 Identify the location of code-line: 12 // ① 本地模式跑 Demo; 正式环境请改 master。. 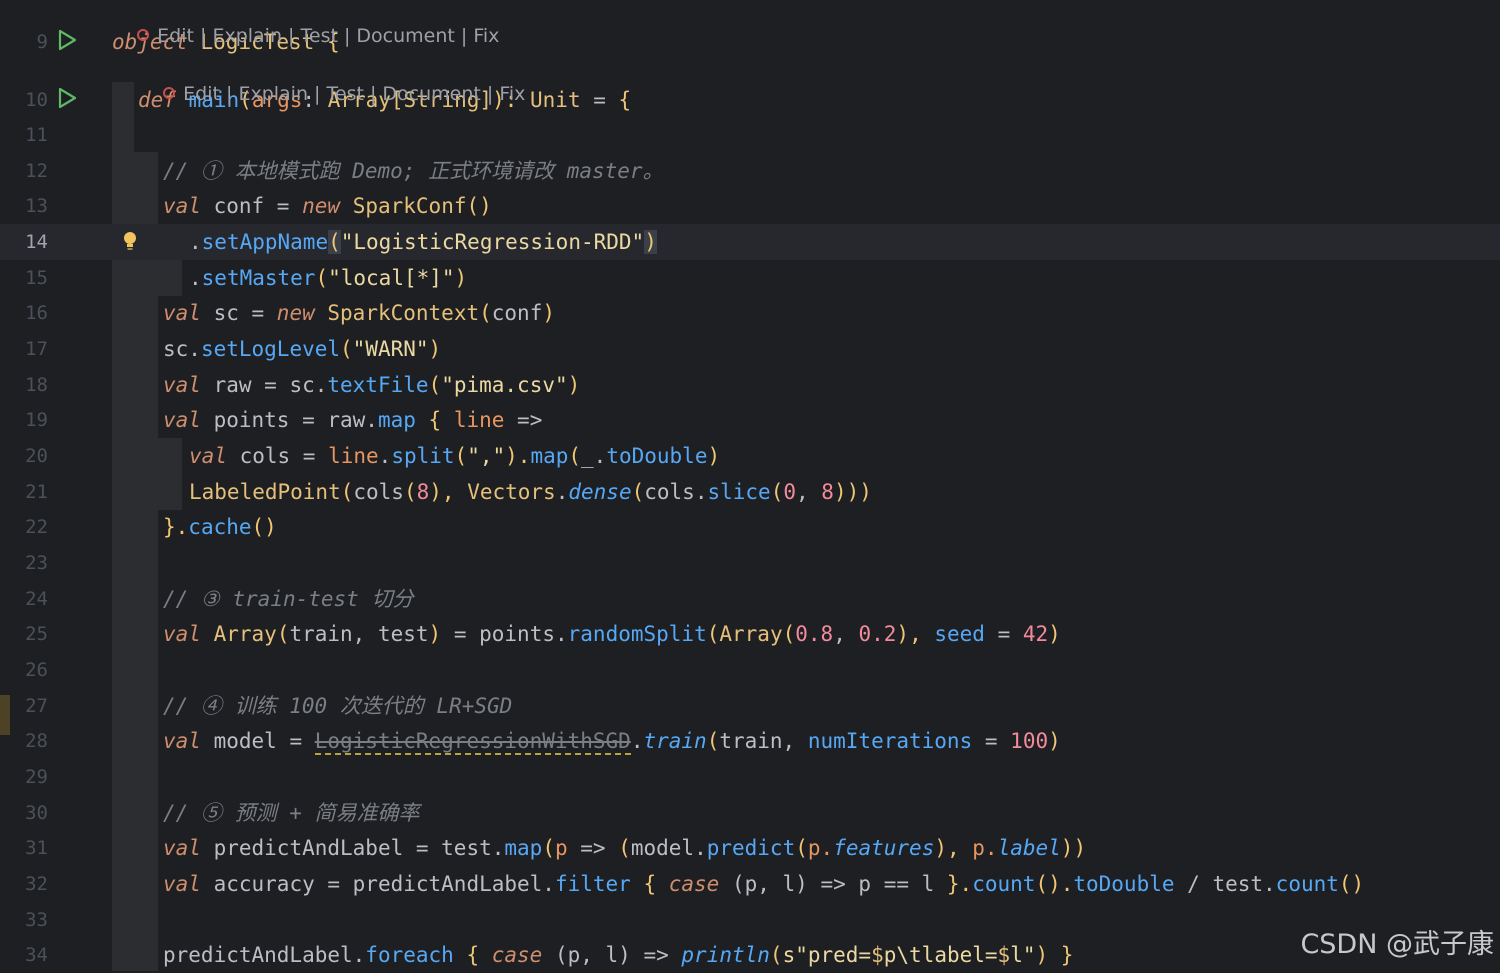
(750, 171).